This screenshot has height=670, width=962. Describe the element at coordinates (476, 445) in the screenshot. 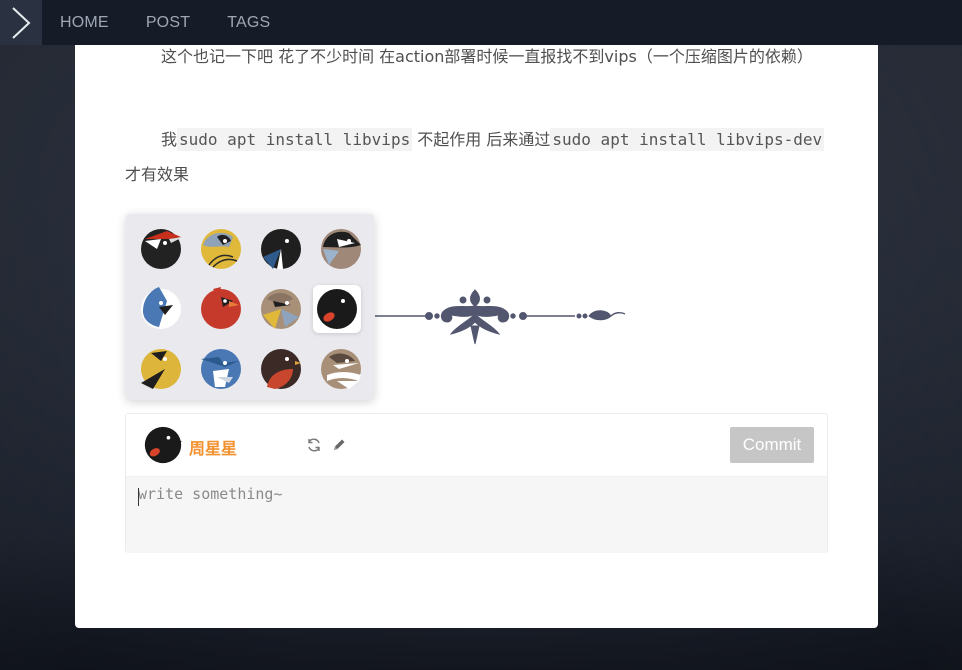

I see `comment-header: 周星星 Commit` at that location.